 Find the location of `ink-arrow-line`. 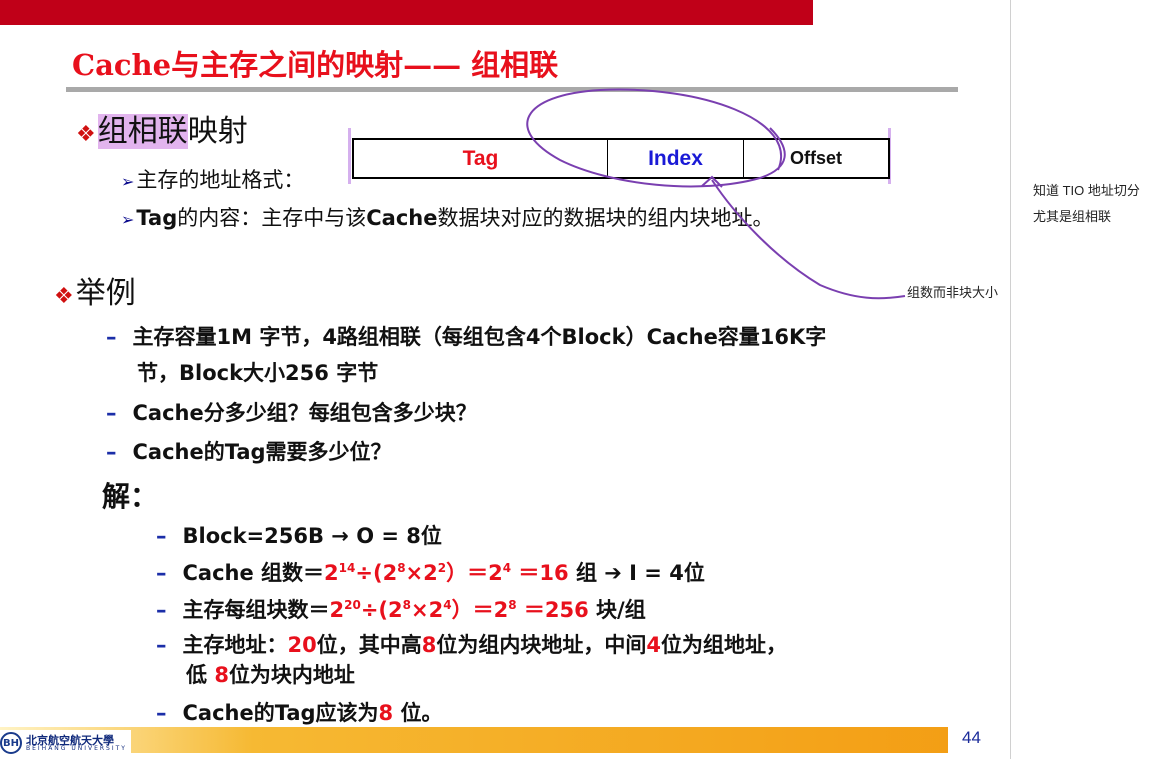

ink-arrow-line is located at coordinates (808, 239).